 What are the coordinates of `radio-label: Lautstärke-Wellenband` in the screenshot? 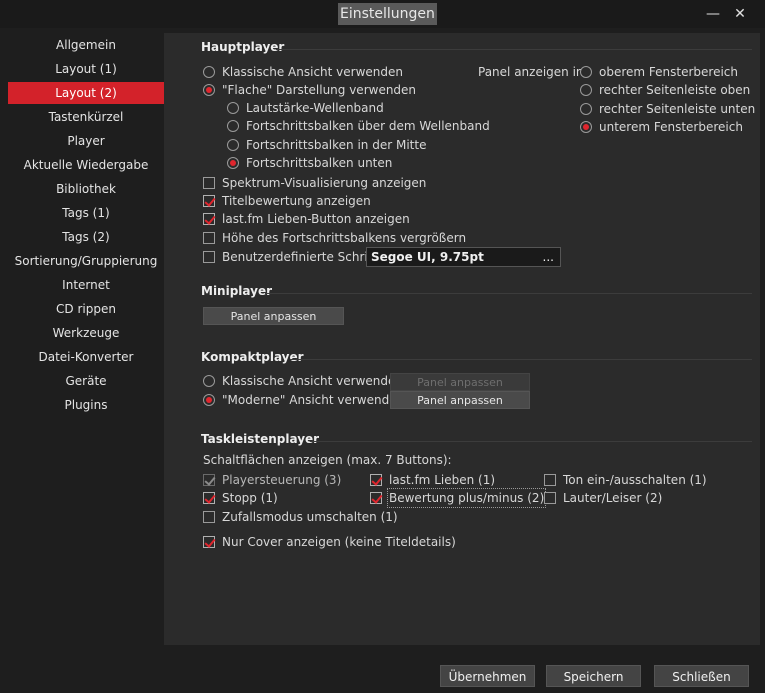 It's located at (315, 108).